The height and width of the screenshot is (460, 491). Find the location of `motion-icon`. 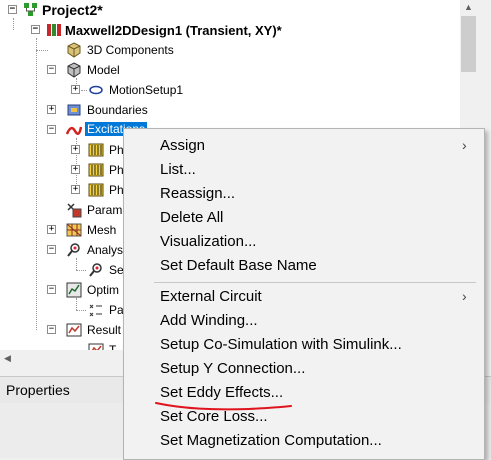

motion-icon is located at coordinates (96, 90).